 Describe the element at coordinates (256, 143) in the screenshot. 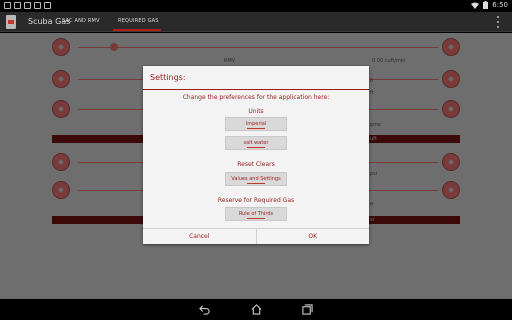

I see `water-type-button: salt water` at that location.